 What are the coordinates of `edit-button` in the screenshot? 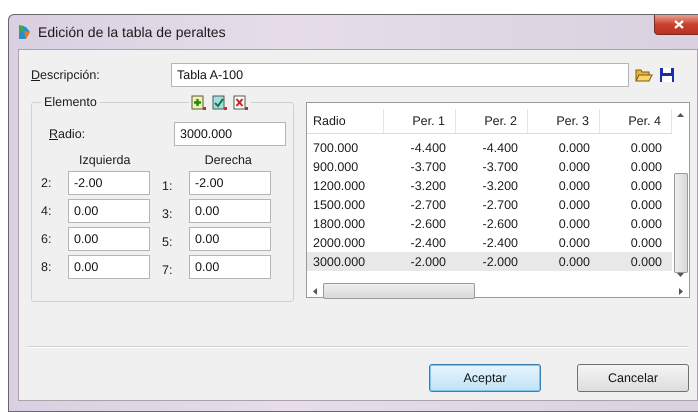 It's located at (220, 103).